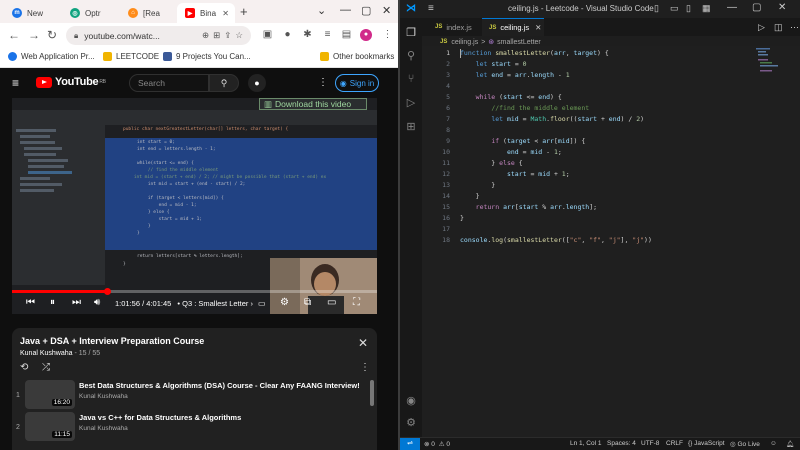 The image size is (800, 450). Describe the element at coordinates (224, 35) in the screenshot. I see `address-actions-icon: ⊕⊞⇪☆` at that location.